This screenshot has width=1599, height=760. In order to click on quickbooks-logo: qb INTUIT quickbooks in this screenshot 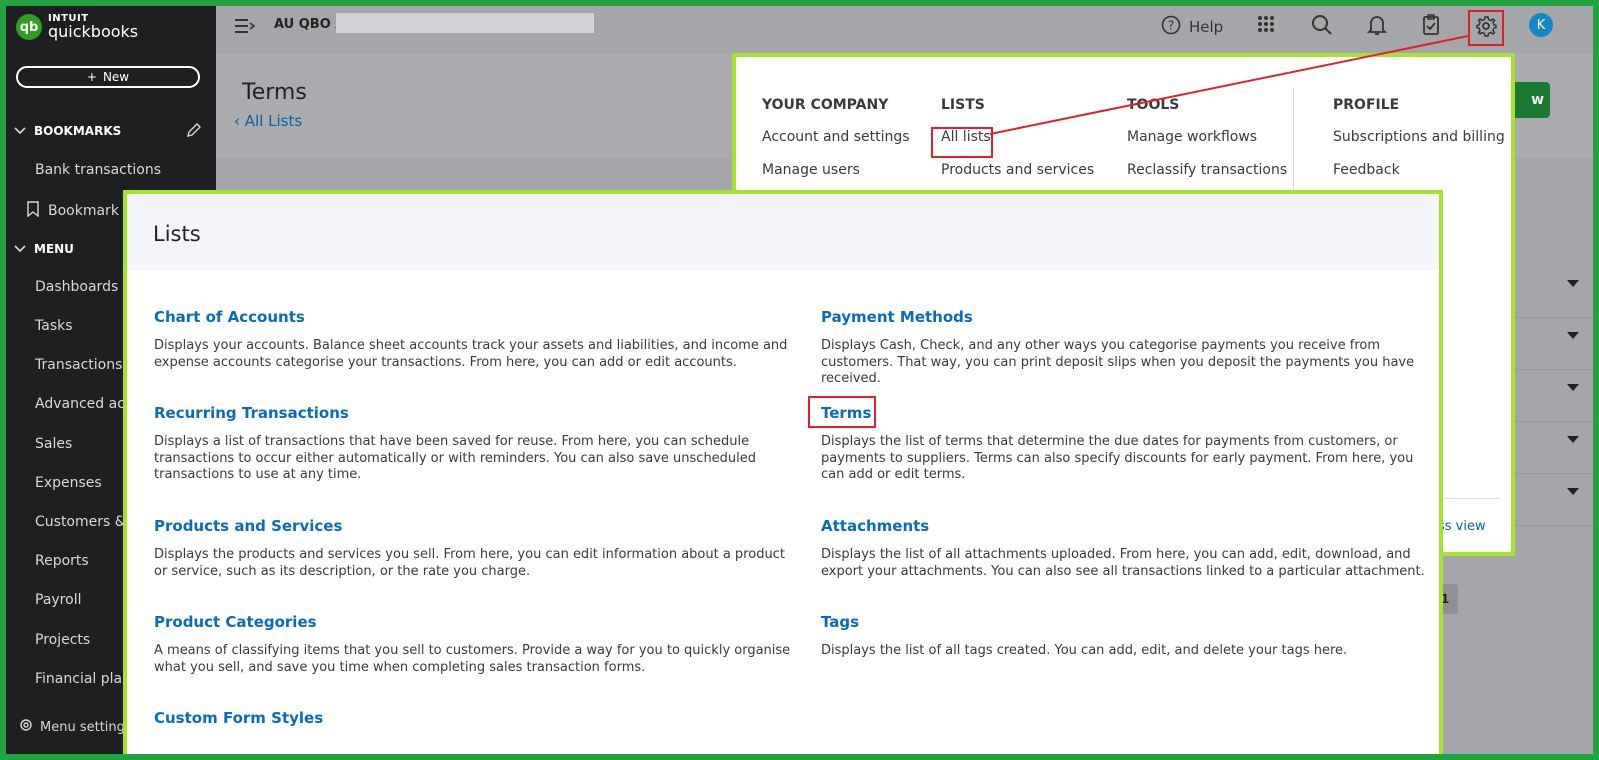, I will do `click(77, 27)`.